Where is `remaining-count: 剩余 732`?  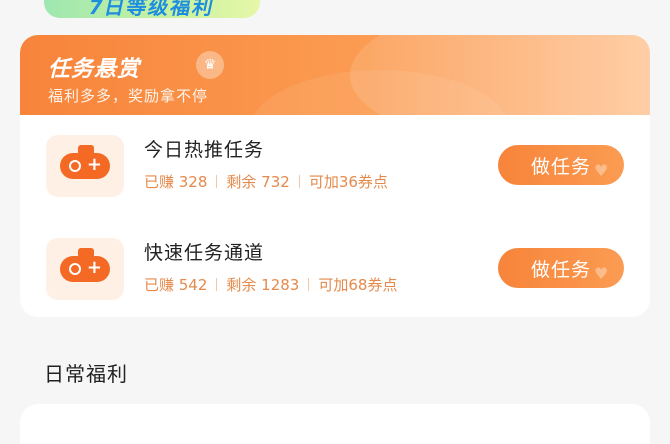 remaining-count: 剩余 732 is located at coordinates (258, 182).